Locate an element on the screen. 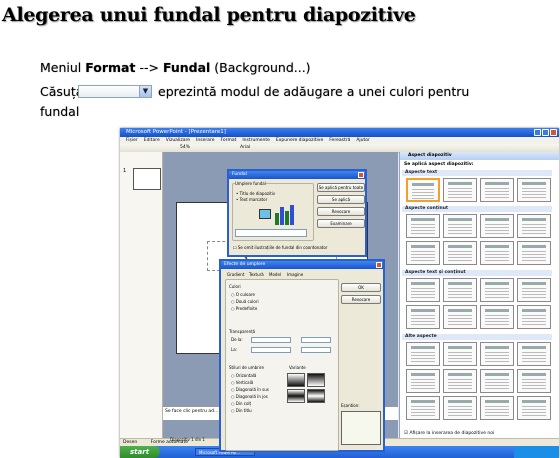 The height and width of the screenshot is (458, 560). tab-picture: Imagine is located at coordinates (295, 274).